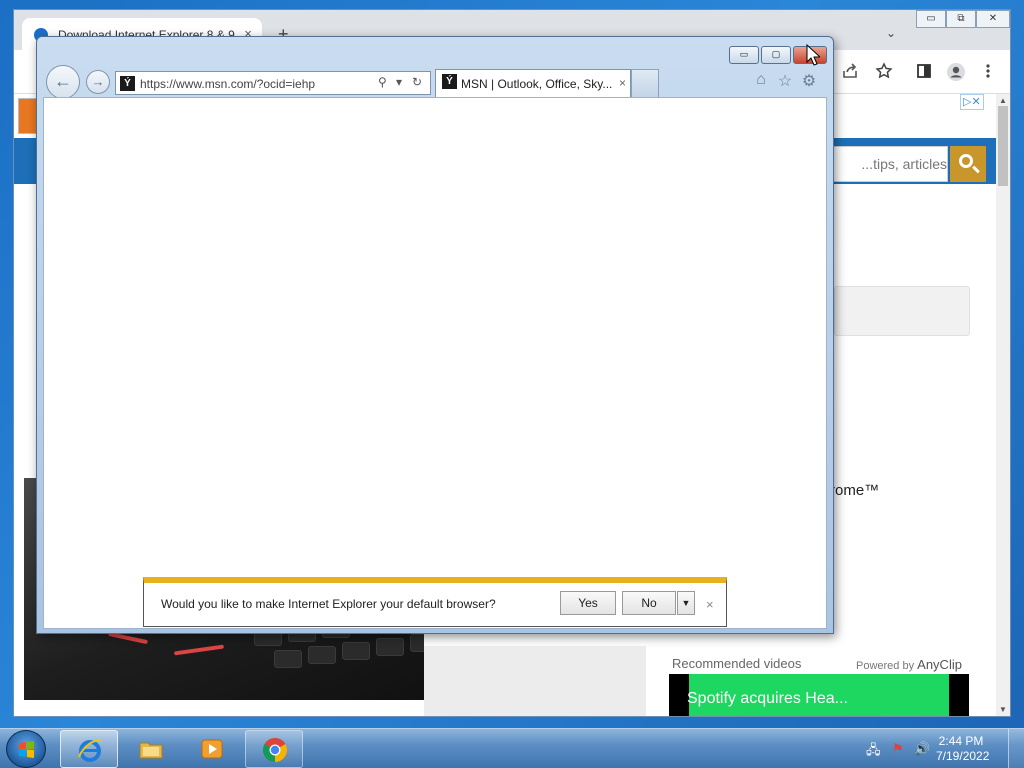 This screenshot has width=1024, height=768. Describe the element at coordinates (850, 72) in the screenshot. I see `share-icon` at that location.